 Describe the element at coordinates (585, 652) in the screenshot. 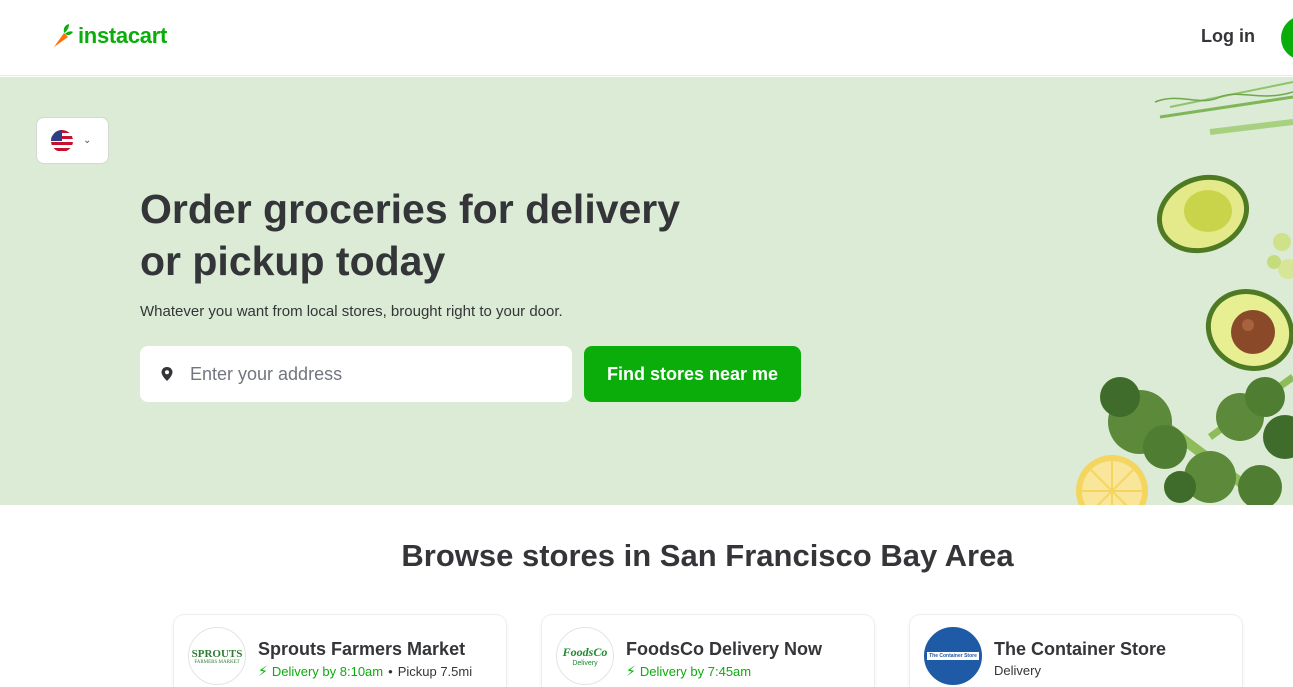

I see `foodsco-logo-text: FoodsCo` at that location.